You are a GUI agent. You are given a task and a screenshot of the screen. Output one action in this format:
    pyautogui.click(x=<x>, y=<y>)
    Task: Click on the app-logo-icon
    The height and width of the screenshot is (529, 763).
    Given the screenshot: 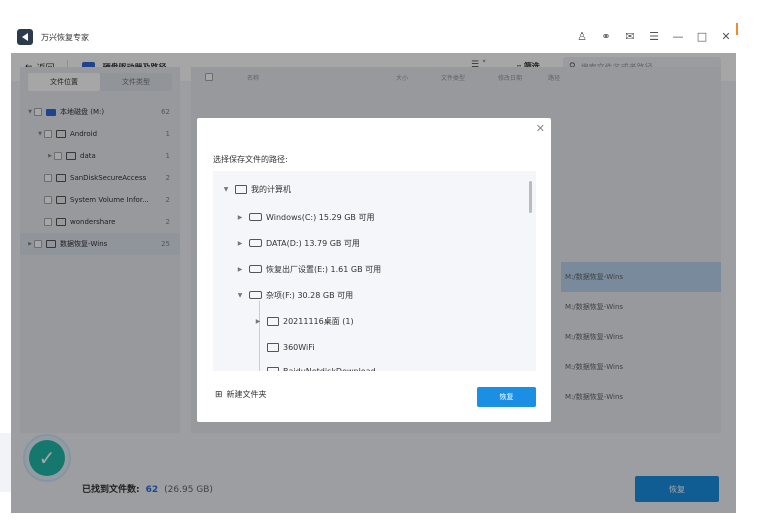 What is the action you would take?
    pyautogui.click(x=25, y=37)
    